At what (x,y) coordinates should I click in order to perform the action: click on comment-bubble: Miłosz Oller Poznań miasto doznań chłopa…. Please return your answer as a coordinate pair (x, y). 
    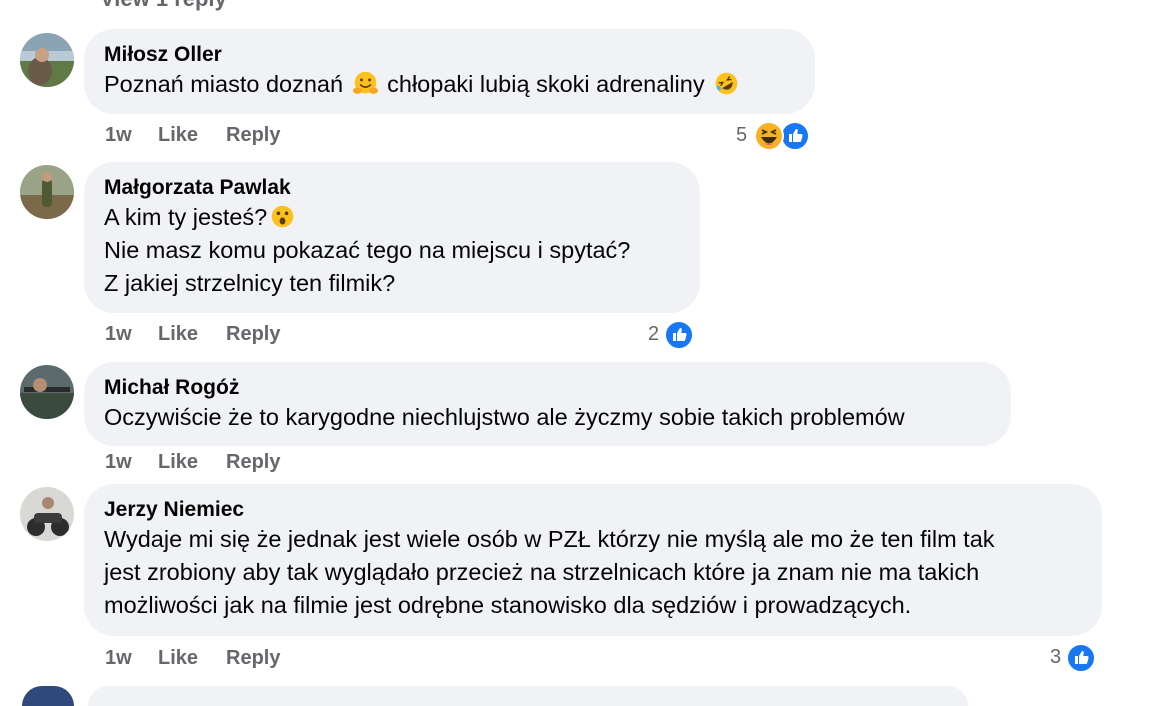
    Looking at the image, I should click on (449, 71).